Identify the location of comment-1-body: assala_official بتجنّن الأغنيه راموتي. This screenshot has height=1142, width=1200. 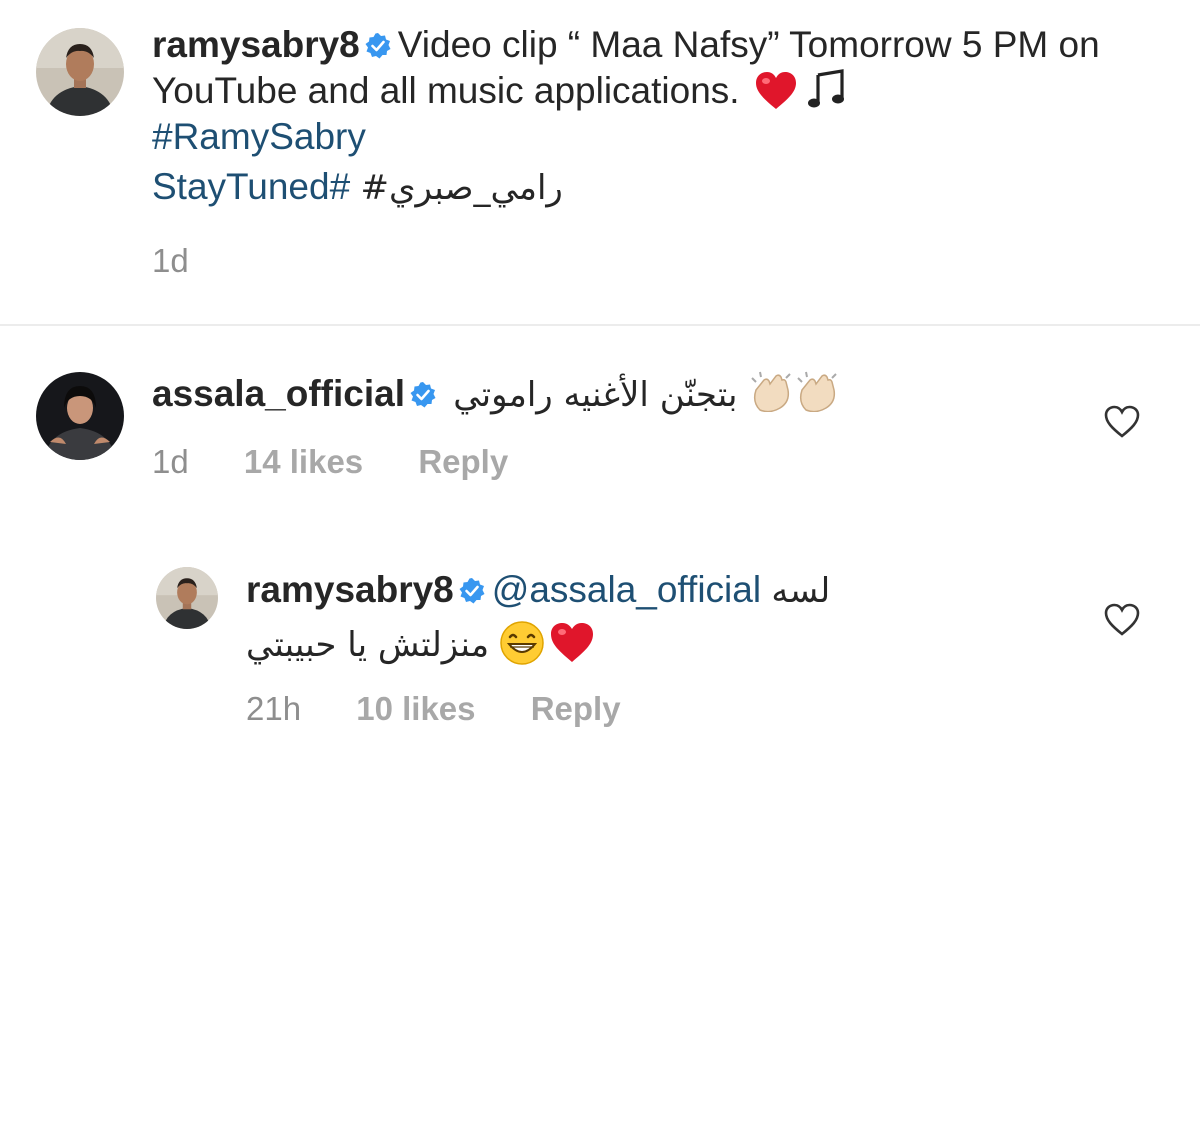
(496, 394).